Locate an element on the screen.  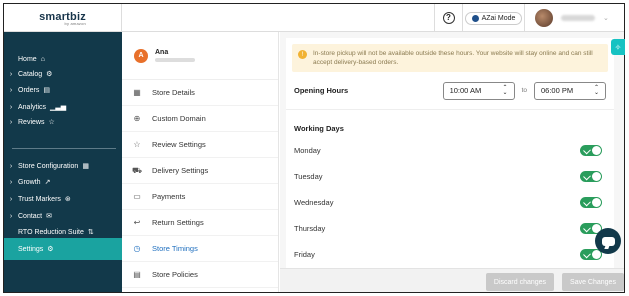
save-button: Save Changes is located at coordinates (593, 282).